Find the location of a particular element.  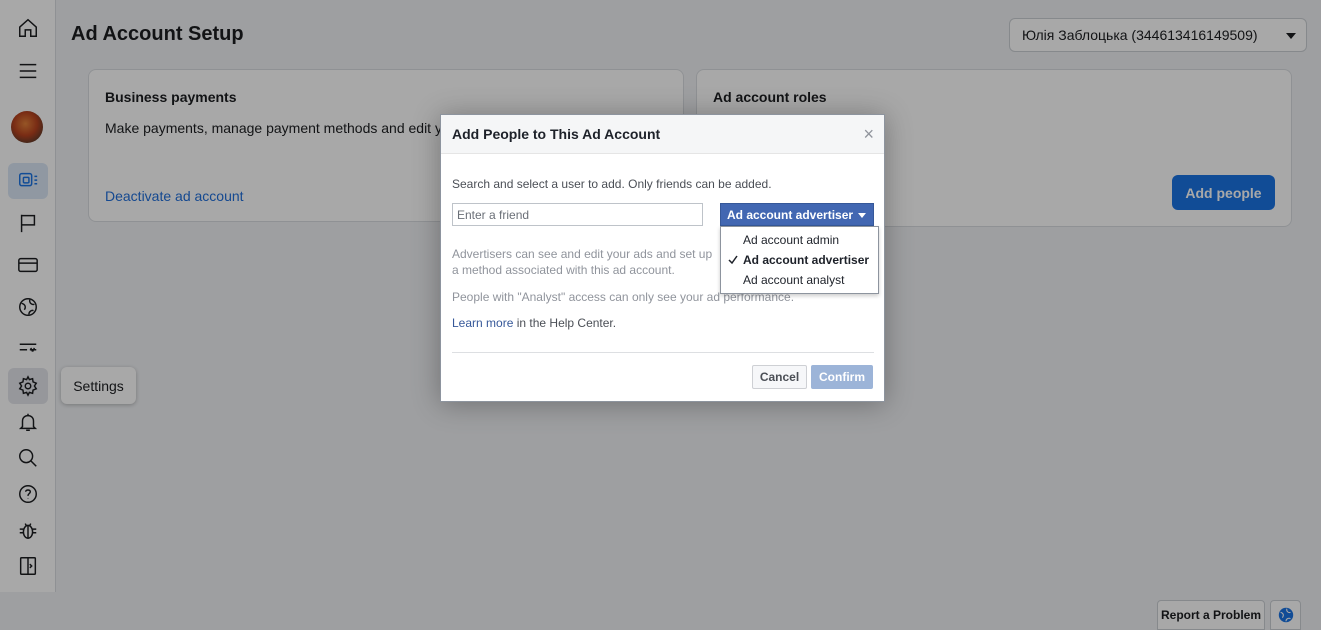

cancel-button: Cancel is located at coordinates (779, 377).